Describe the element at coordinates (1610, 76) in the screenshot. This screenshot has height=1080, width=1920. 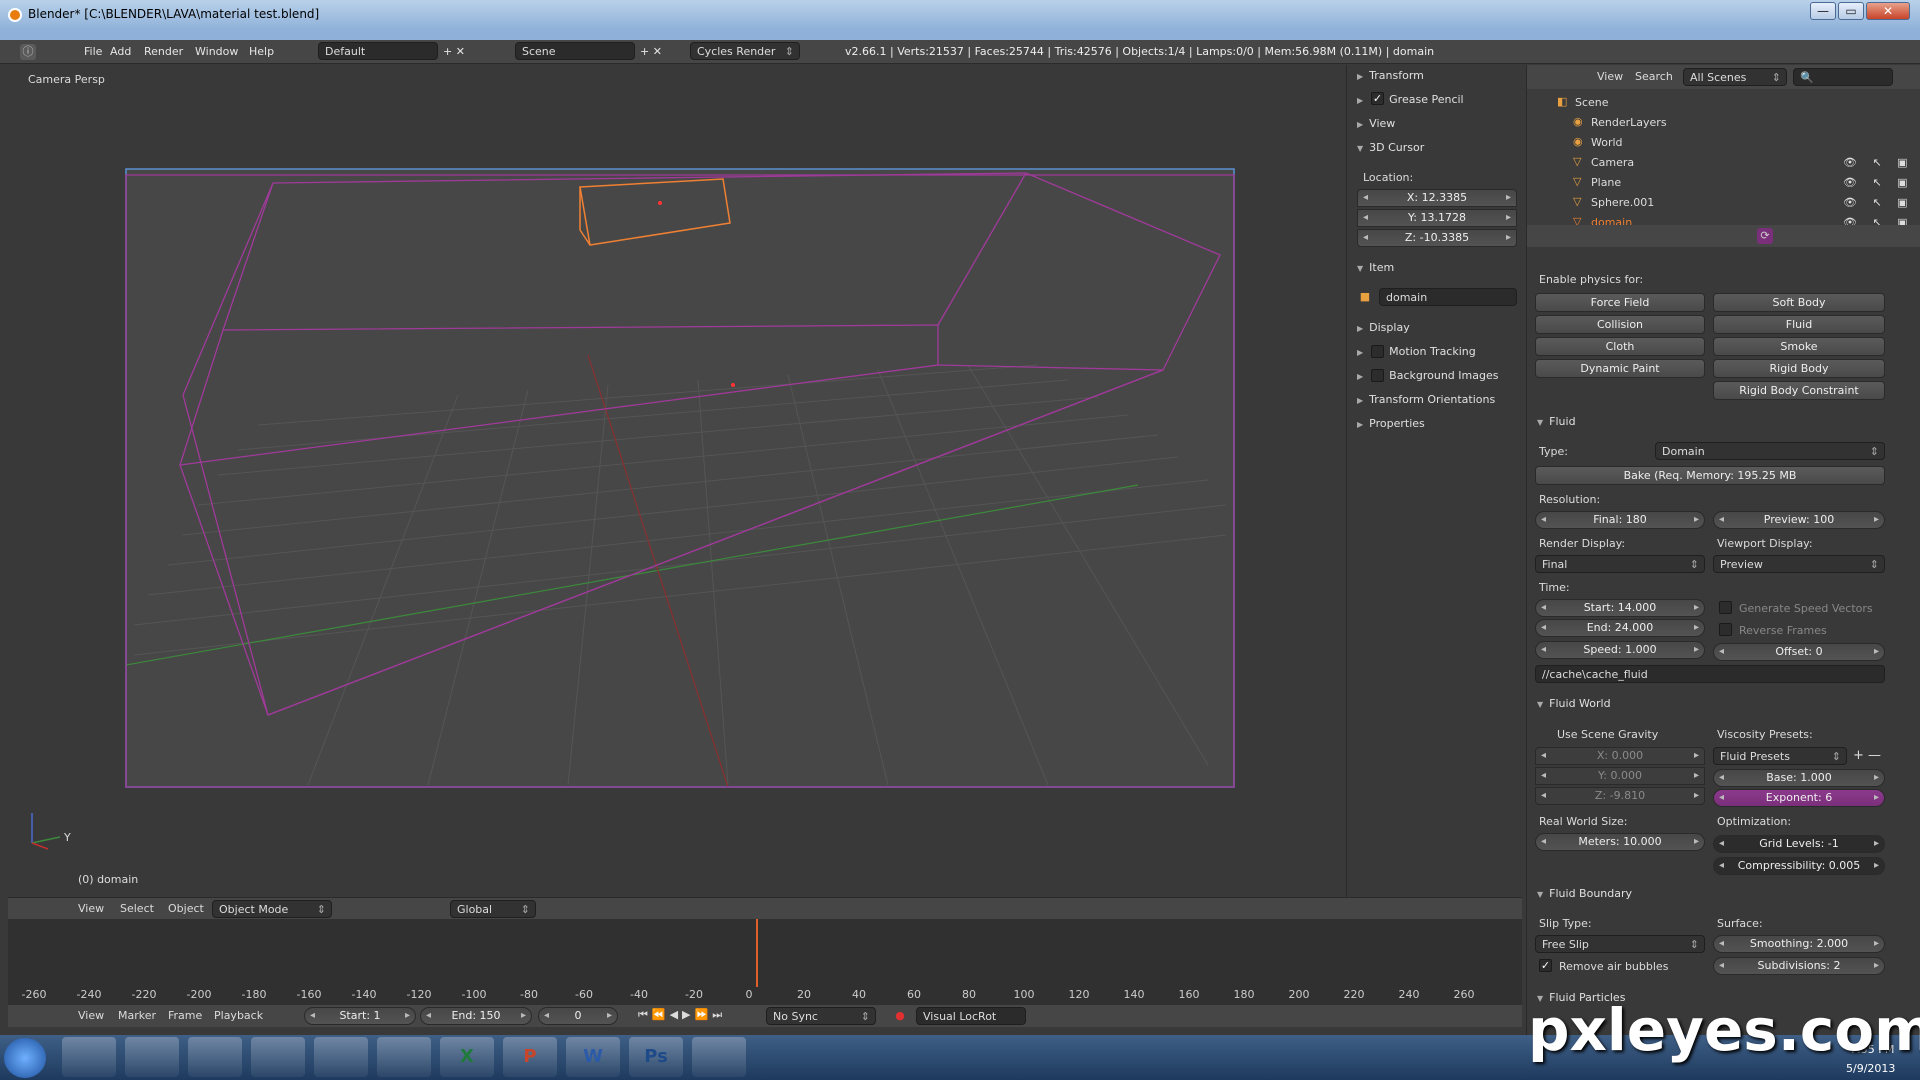
I see `outliner-view-menu: View` at that location.